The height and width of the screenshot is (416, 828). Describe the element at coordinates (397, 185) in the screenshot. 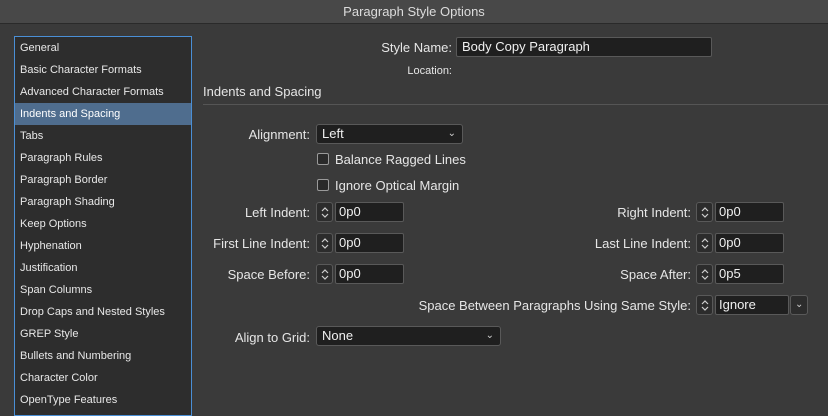

I see `ignore-optical-margin-label: Ignore Optical Margin` at that location.